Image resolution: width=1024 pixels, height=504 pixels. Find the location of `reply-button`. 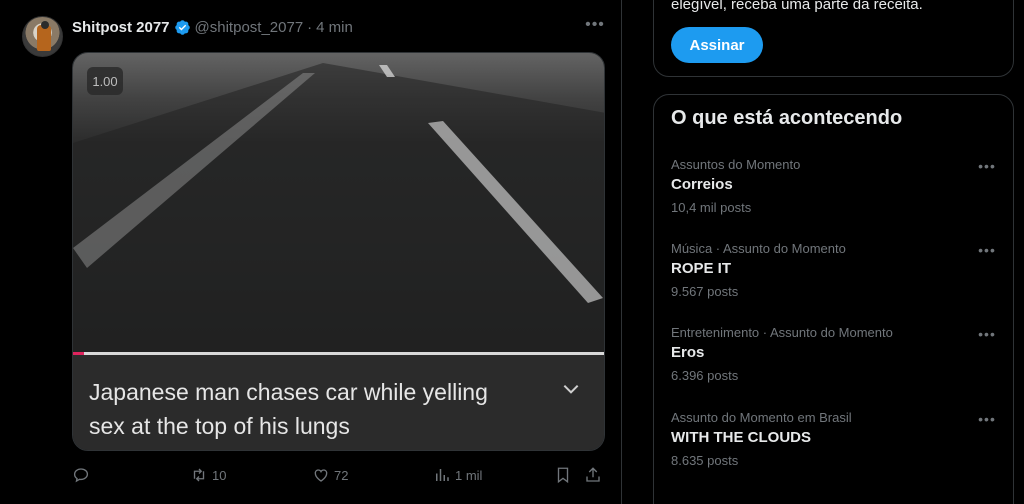

reply-button is located at coordinates (83, 475).